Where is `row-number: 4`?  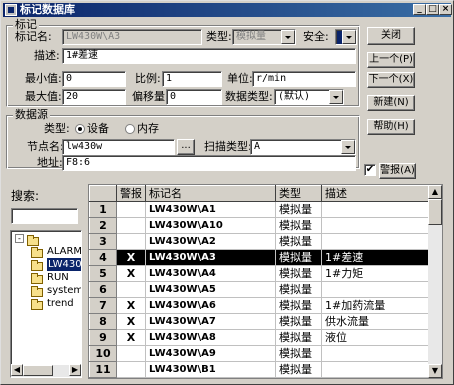
row-number: 4 is located at coordinates (103, 257).